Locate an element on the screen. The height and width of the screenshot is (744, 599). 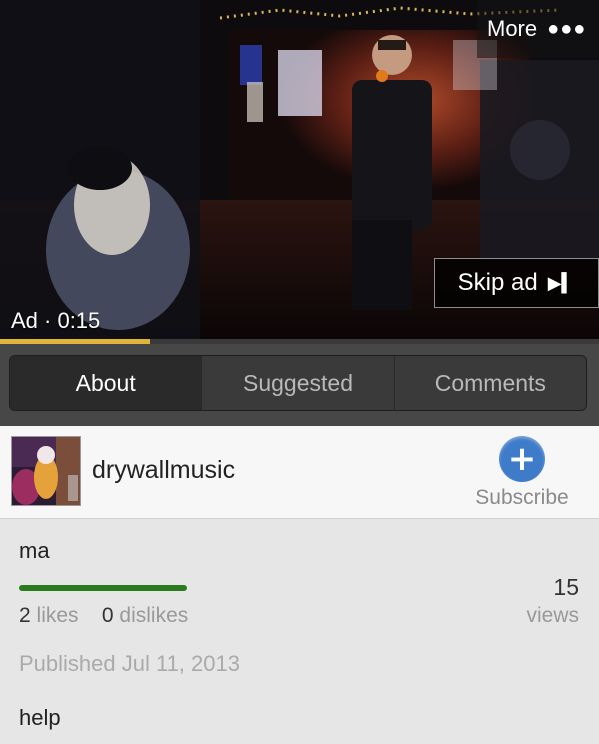
tab-comments: Comments is located at coordinates (489, 383).